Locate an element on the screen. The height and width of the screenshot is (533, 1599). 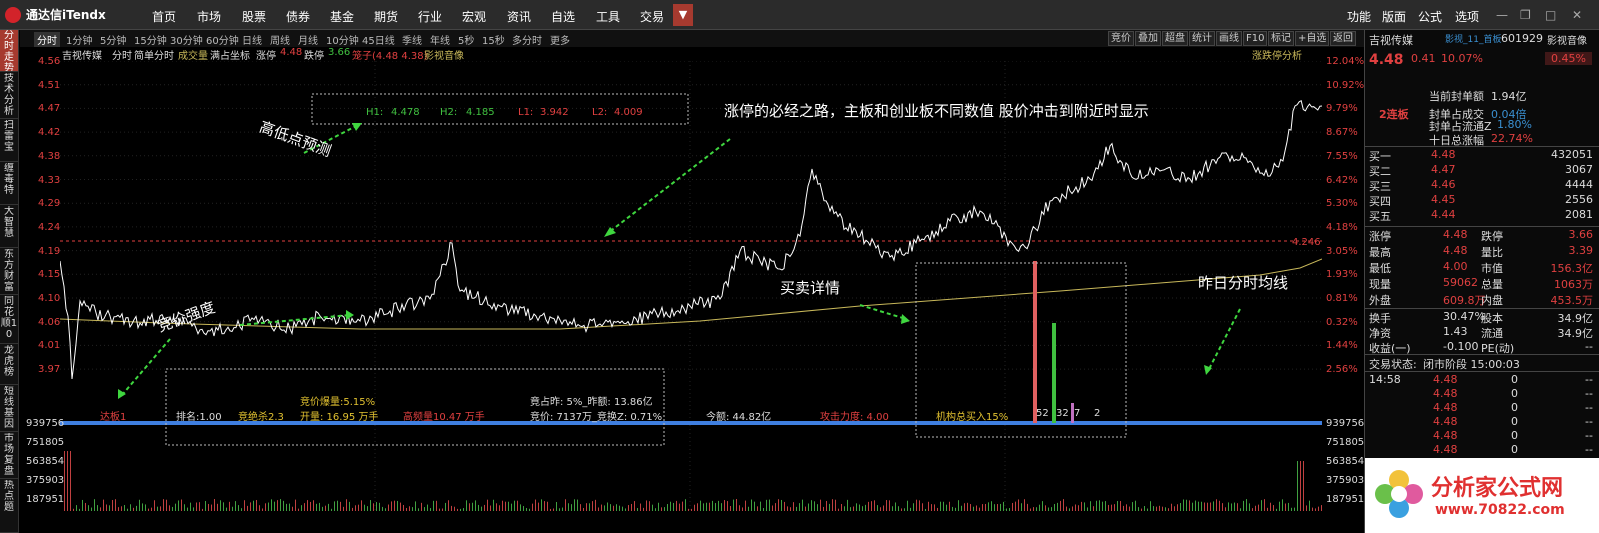
menu-function: 功能 is located at coordinates (1359, 16).